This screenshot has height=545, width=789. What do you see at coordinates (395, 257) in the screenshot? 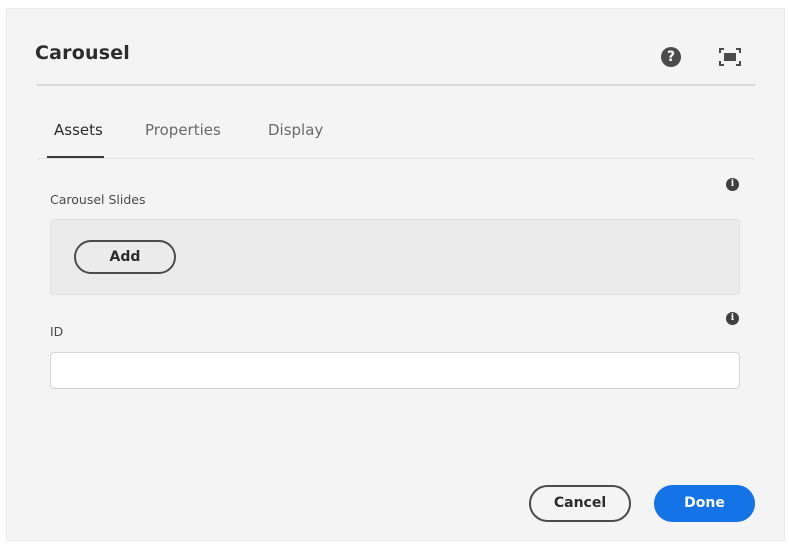
I see `carousel-slides-panel: Add` at bounding box center [395, 257].